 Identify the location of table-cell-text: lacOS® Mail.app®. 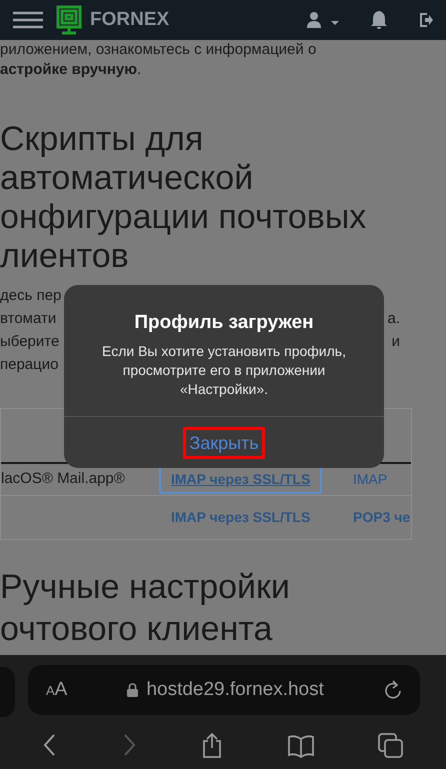
(63, 479).